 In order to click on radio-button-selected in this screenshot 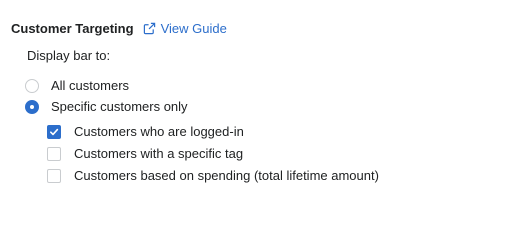, I will do `click(32, 106)`.